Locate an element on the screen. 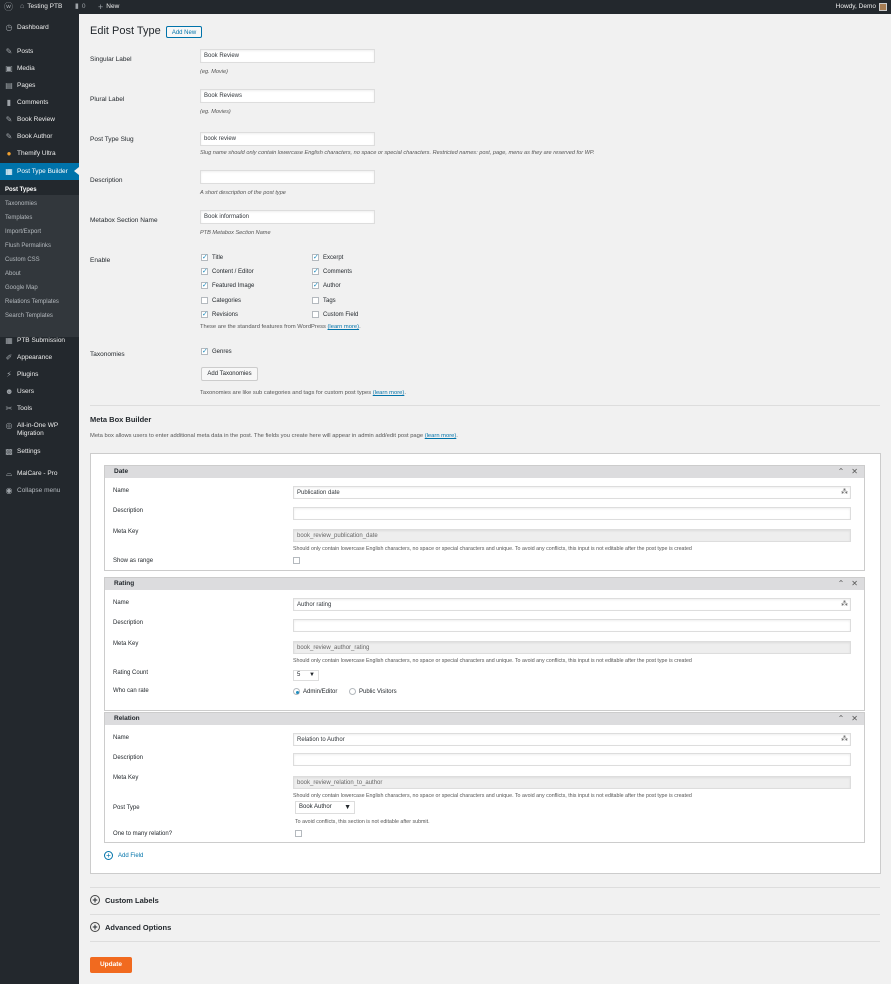 The height and width of the screenshot is (984, 891). name-label: Name is located at coordinates (121, 603).